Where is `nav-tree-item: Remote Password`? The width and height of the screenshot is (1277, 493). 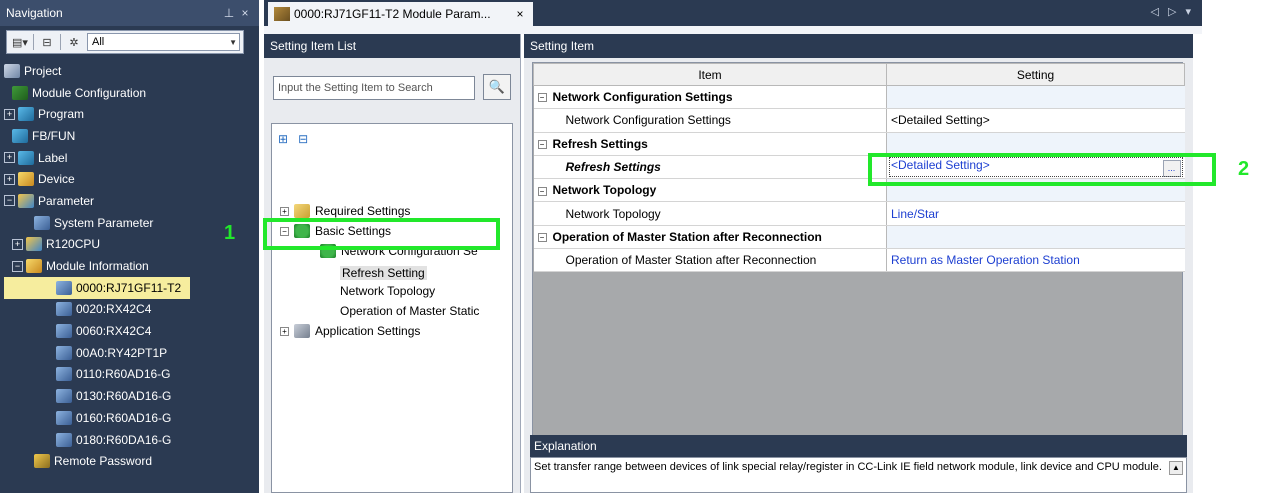
nav-tree-item: Remote Password is located at coordinates (129, 461).